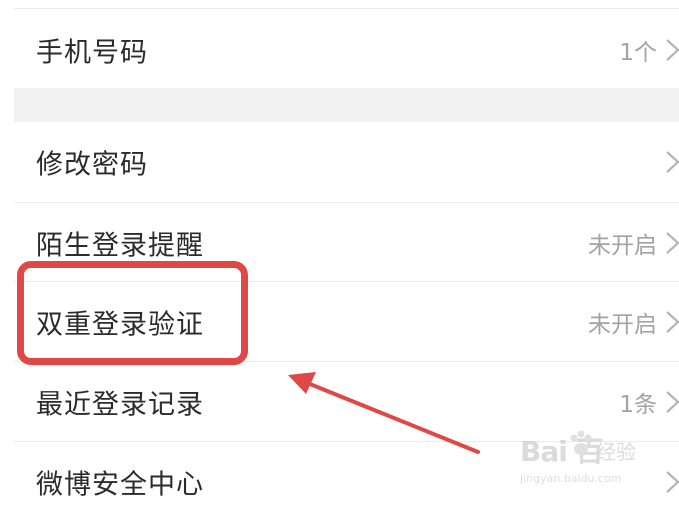 This screenshot has width=679, height=508. What do you see at coordinates (595, 465) in the screenshot?
I see `baidu-jingyan-watermark: Bai 百 经验 jingyan.baidu.com` at bounding box center [595, 465].